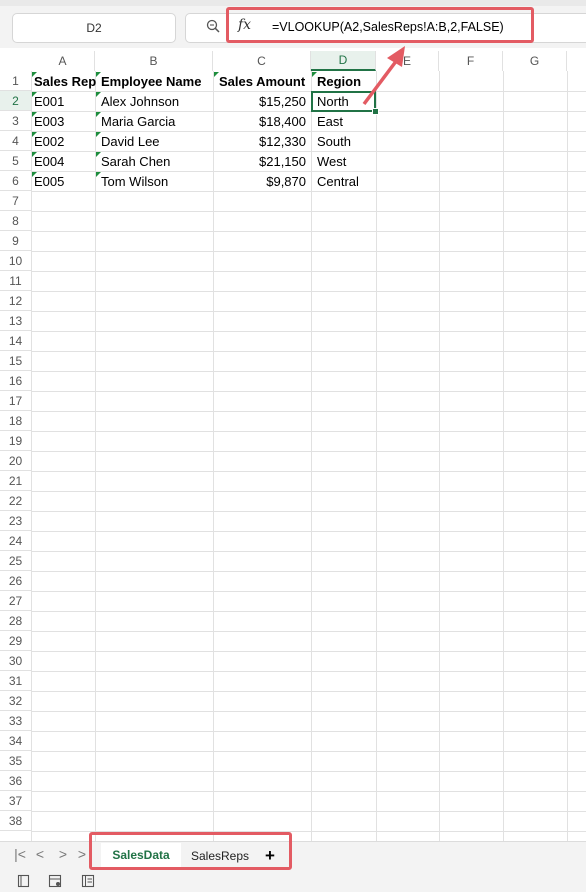 This screenshot has height=892, width=586. I want to click on cell-c4: $12,330, so click(262, 142).